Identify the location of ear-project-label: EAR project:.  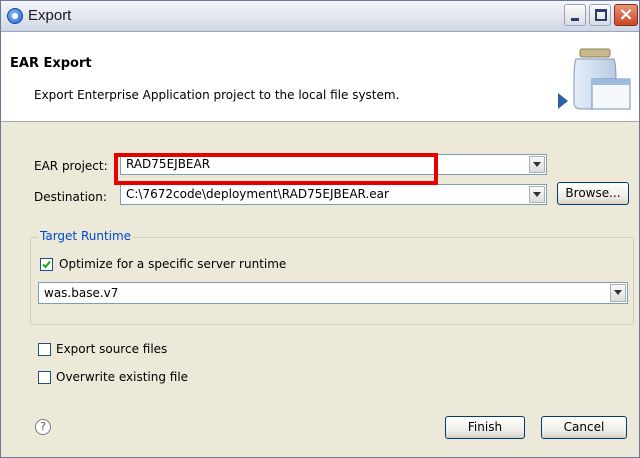
(71, 166).